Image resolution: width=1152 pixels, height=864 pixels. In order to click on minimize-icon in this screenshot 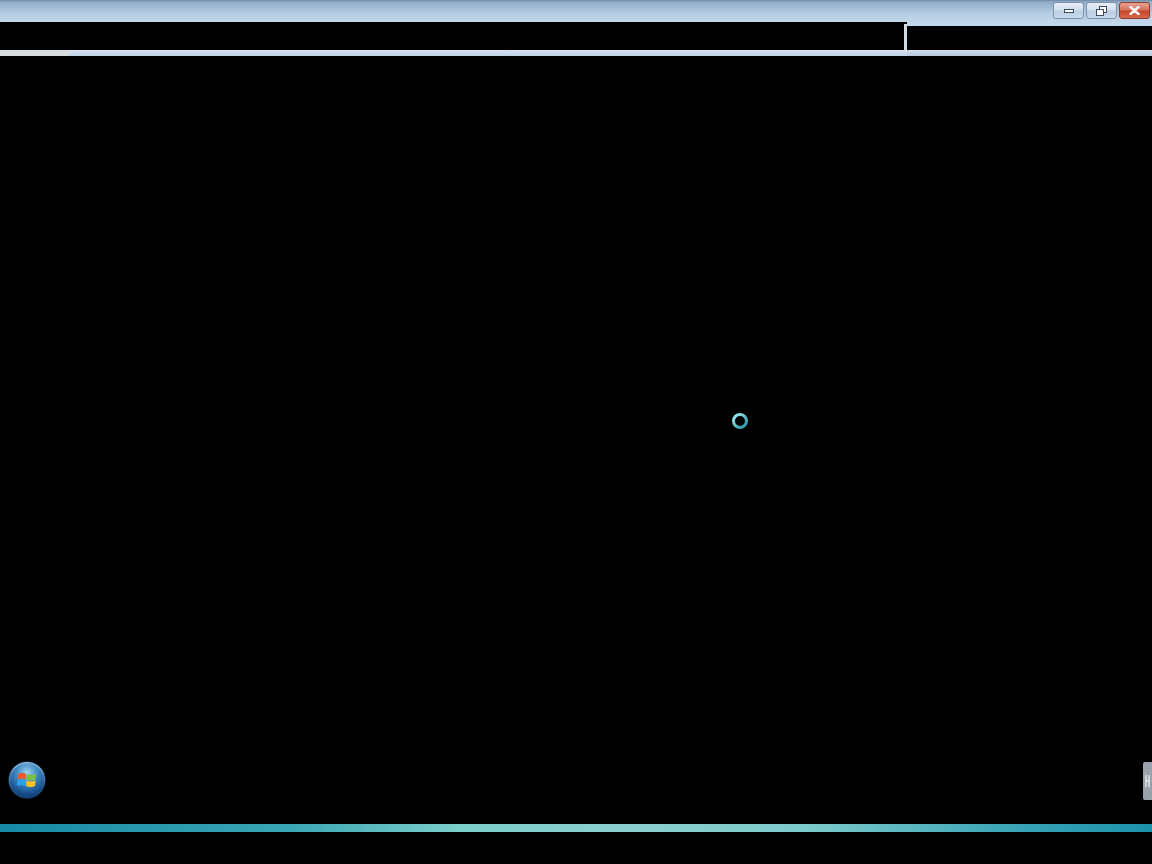, I will do `click(1068, 10)`.